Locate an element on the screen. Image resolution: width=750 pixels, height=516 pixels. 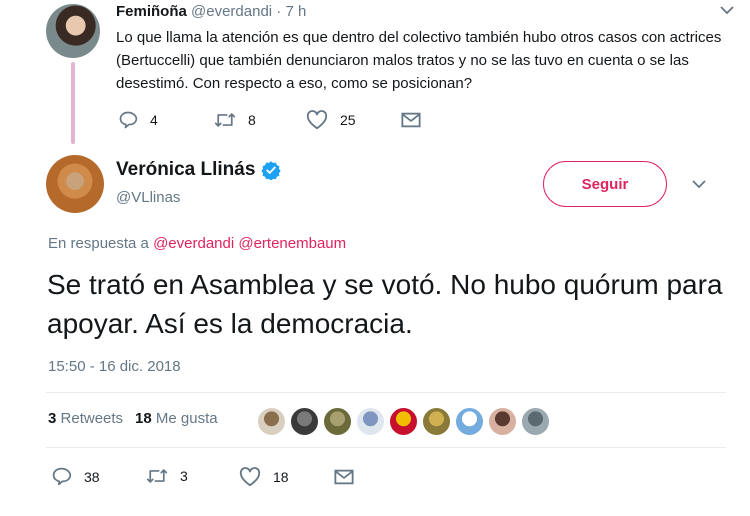
author-handle: @VLlinas is located at coordinates (148, 197).